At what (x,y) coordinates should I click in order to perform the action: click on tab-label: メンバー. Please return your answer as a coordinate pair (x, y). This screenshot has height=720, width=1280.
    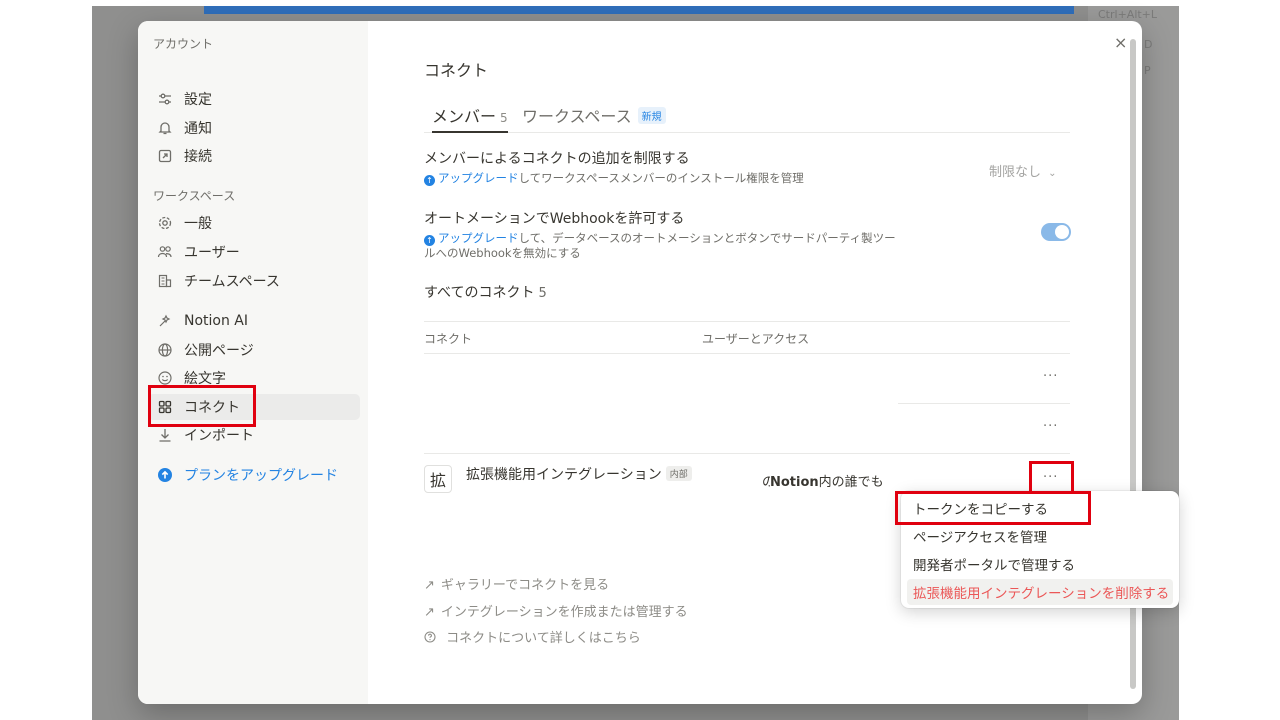
    Looking at the image, I should click on (464, 116).